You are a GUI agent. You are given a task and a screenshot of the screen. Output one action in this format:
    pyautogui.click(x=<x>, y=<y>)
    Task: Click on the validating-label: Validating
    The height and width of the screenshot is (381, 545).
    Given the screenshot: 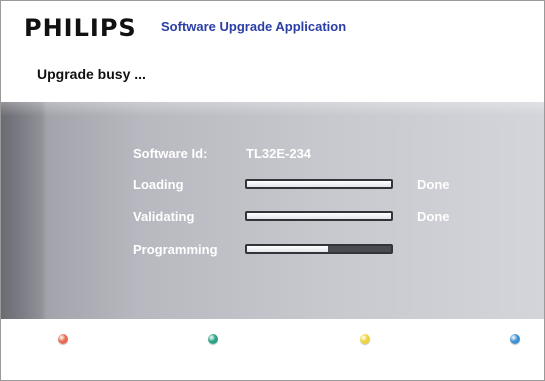 What is the action you would take?
    pyautogui.click(x=164, y=216)
    